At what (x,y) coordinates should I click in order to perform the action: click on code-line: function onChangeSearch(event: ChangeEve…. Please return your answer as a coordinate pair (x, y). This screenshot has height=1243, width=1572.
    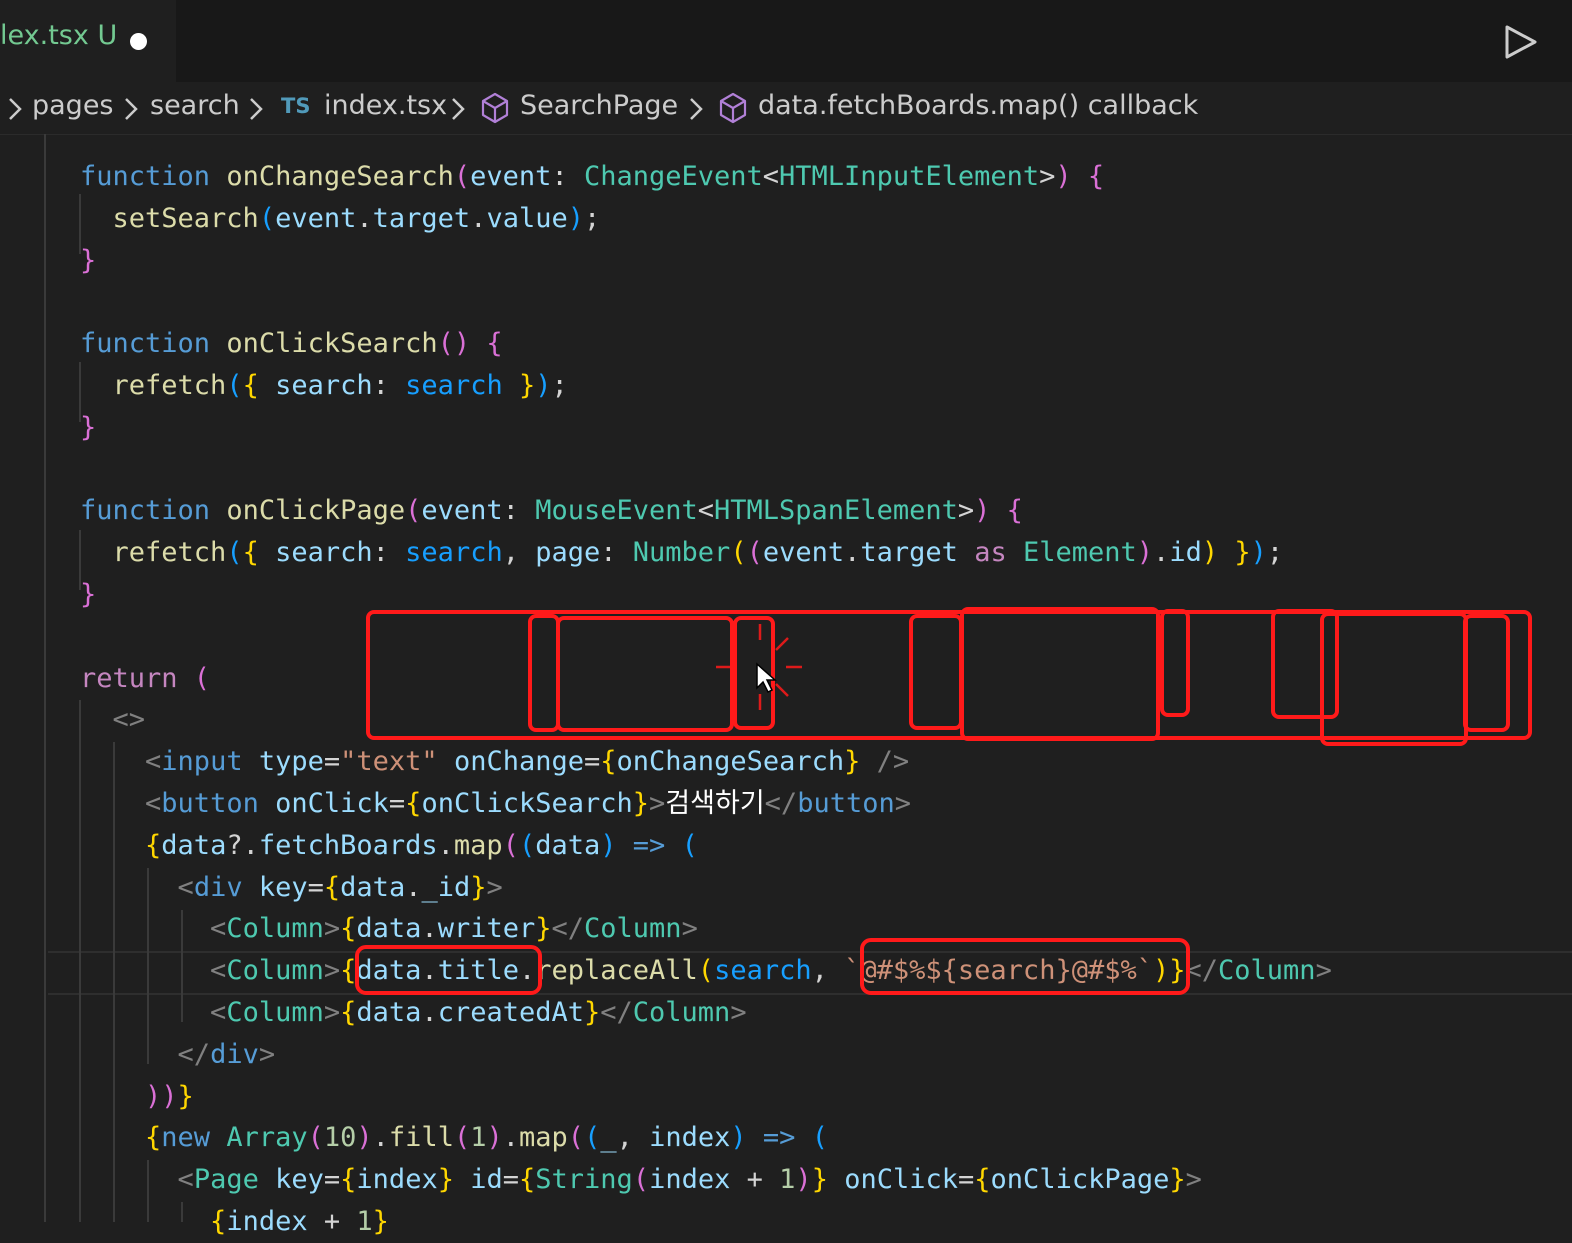
    Looking at the image, I should click on (592, 177).